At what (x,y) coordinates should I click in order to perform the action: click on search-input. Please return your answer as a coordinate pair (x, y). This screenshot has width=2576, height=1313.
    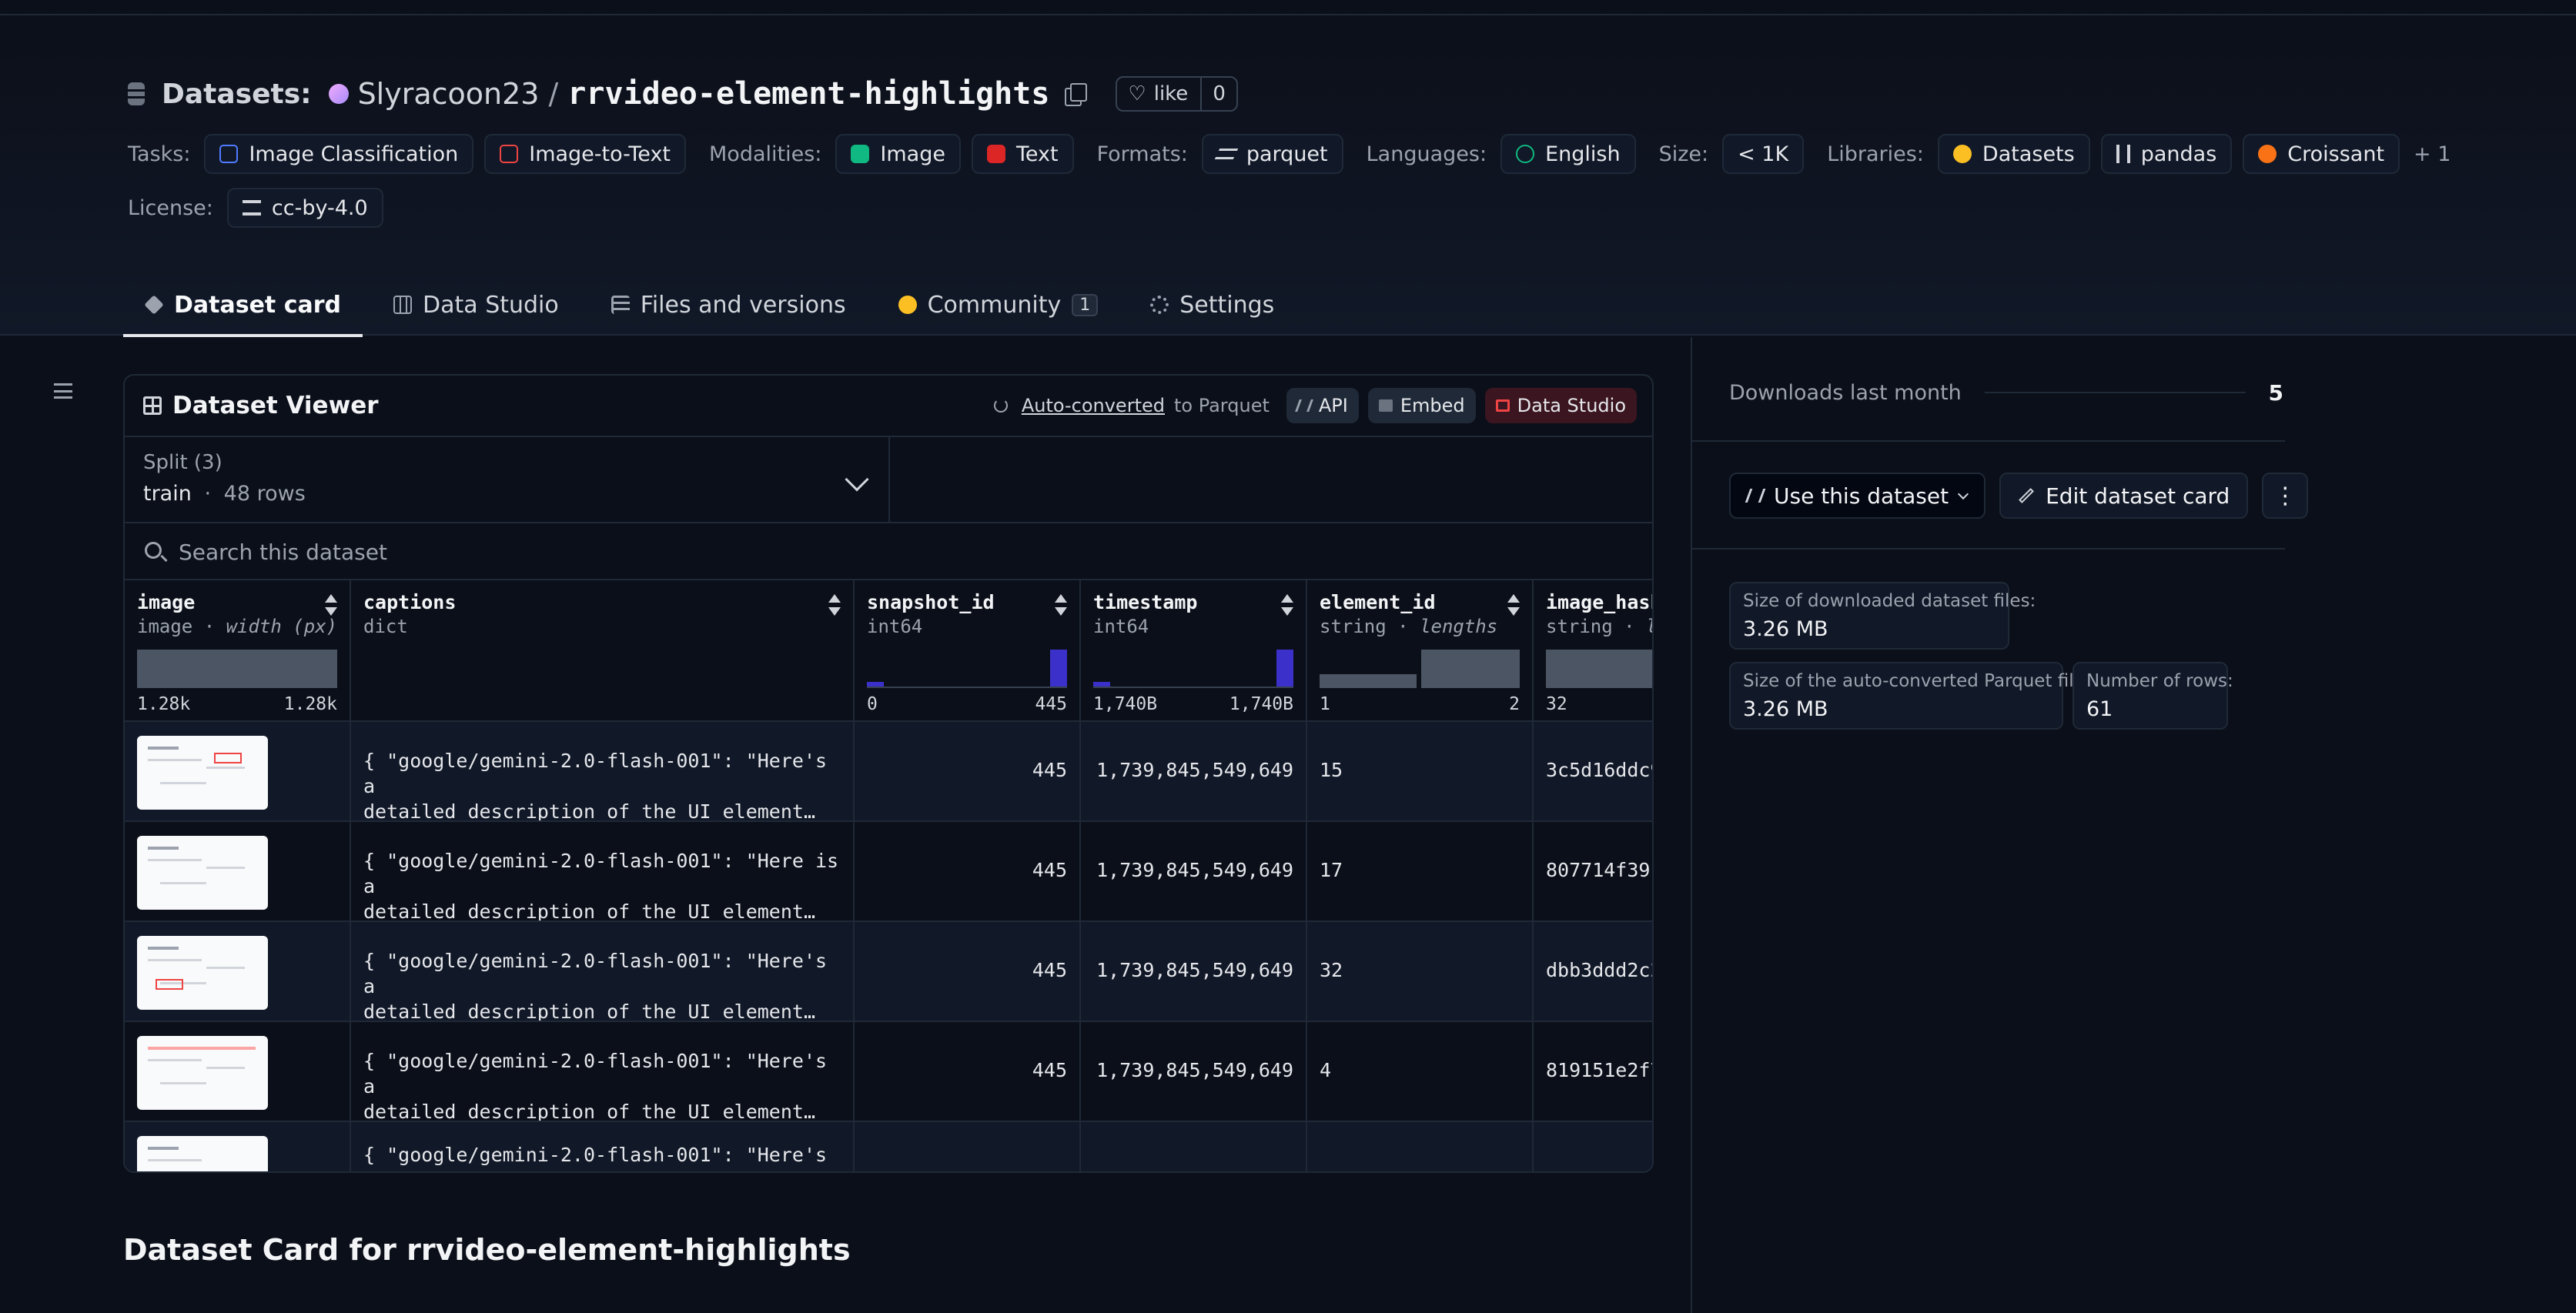
    Looking at the image, I should click on (525, 552).